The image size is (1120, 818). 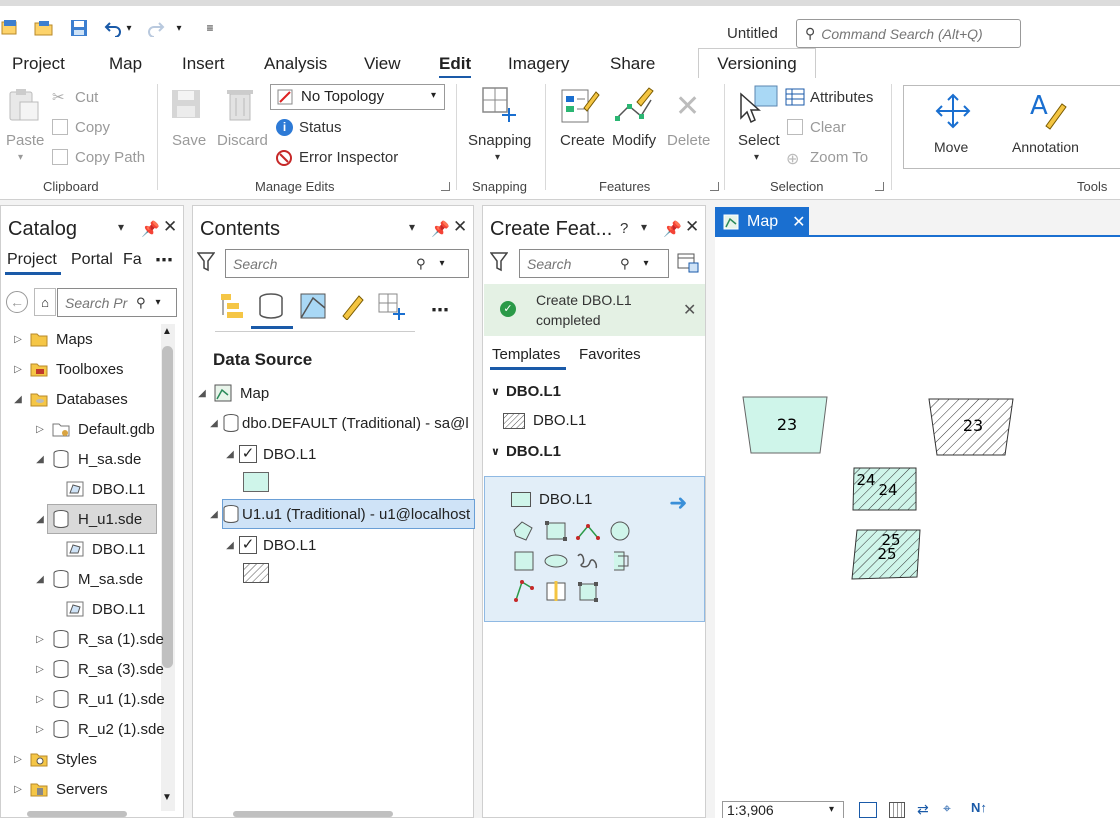 I want to click on more-icon: ⋯, so click(x=440, y=310).